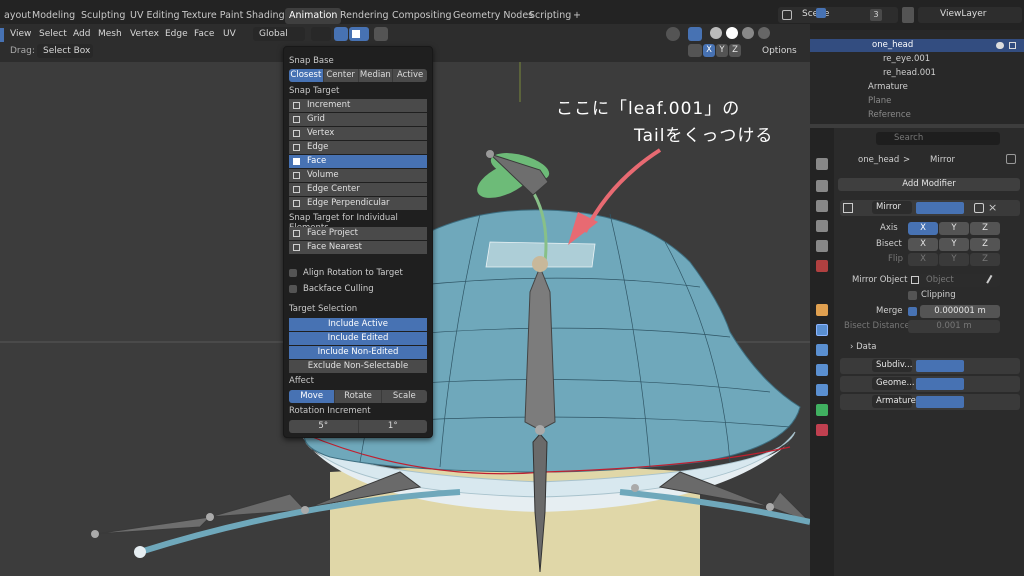 The image size is (1024, 576). What do you see at coordinates (822, 430) in the screenshot?
I see `material-tab-icon` at bounding box center [822, 430].